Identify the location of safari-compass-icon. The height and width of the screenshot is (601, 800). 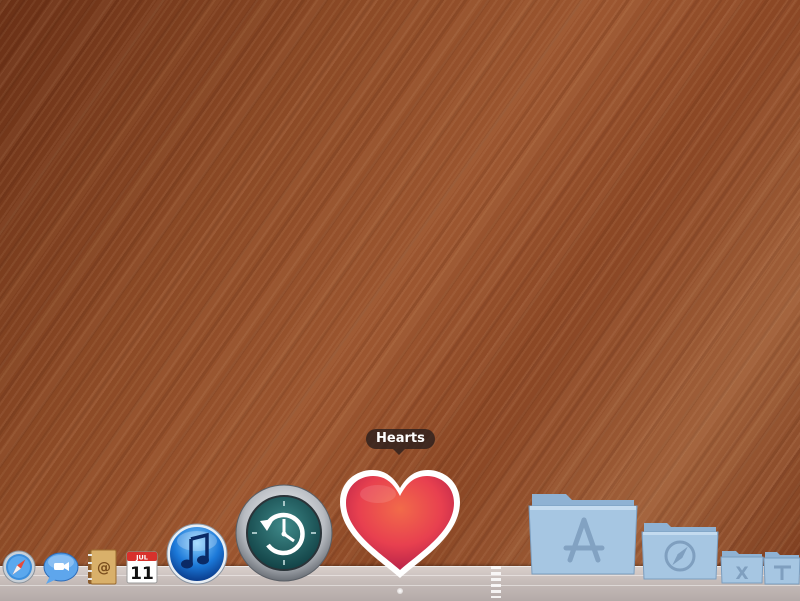
(19, 567).